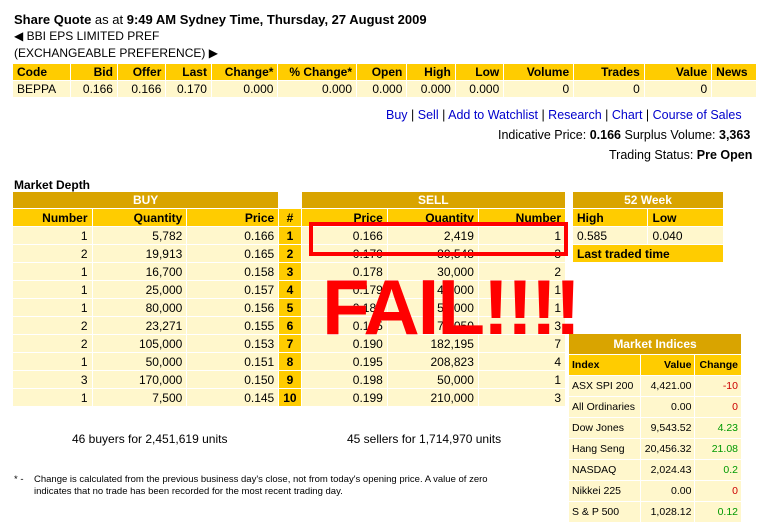 The width and height of the screenshot is (757, 523). What do you see at coordinates (53, 19) in the screenshot?
I see `title-prefix: Share Quote` at bounding box center [53, 19].